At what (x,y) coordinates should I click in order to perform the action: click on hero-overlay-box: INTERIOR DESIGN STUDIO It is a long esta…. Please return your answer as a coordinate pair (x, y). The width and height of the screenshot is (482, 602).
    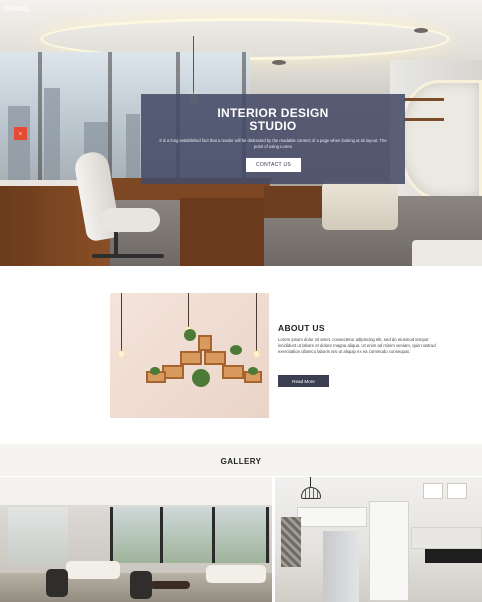
    Looking at the image, I should click on (273, 139).